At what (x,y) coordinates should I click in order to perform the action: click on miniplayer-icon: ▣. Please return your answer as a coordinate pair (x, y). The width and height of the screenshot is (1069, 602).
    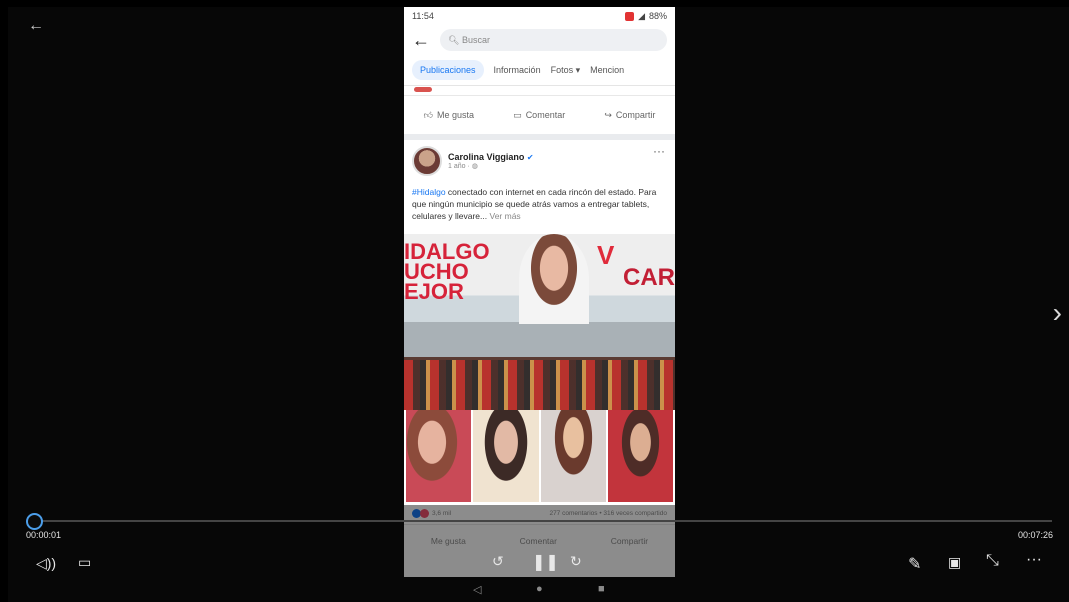
    Looking at the image, I should click on (954, 562).